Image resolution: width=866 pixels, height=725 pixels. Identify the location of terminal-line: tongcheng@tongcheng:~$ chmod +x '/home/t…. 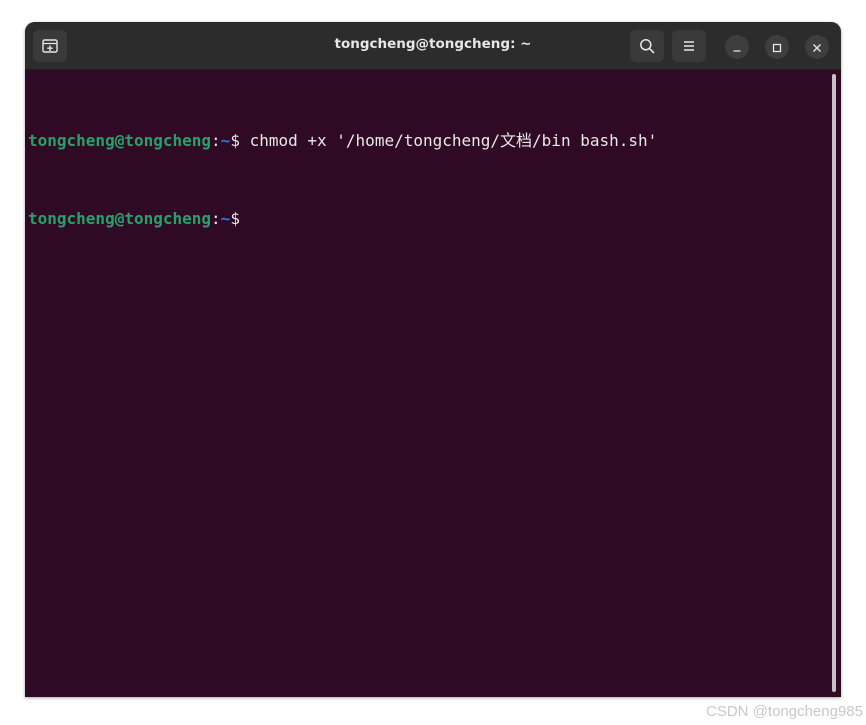
(428, 141).